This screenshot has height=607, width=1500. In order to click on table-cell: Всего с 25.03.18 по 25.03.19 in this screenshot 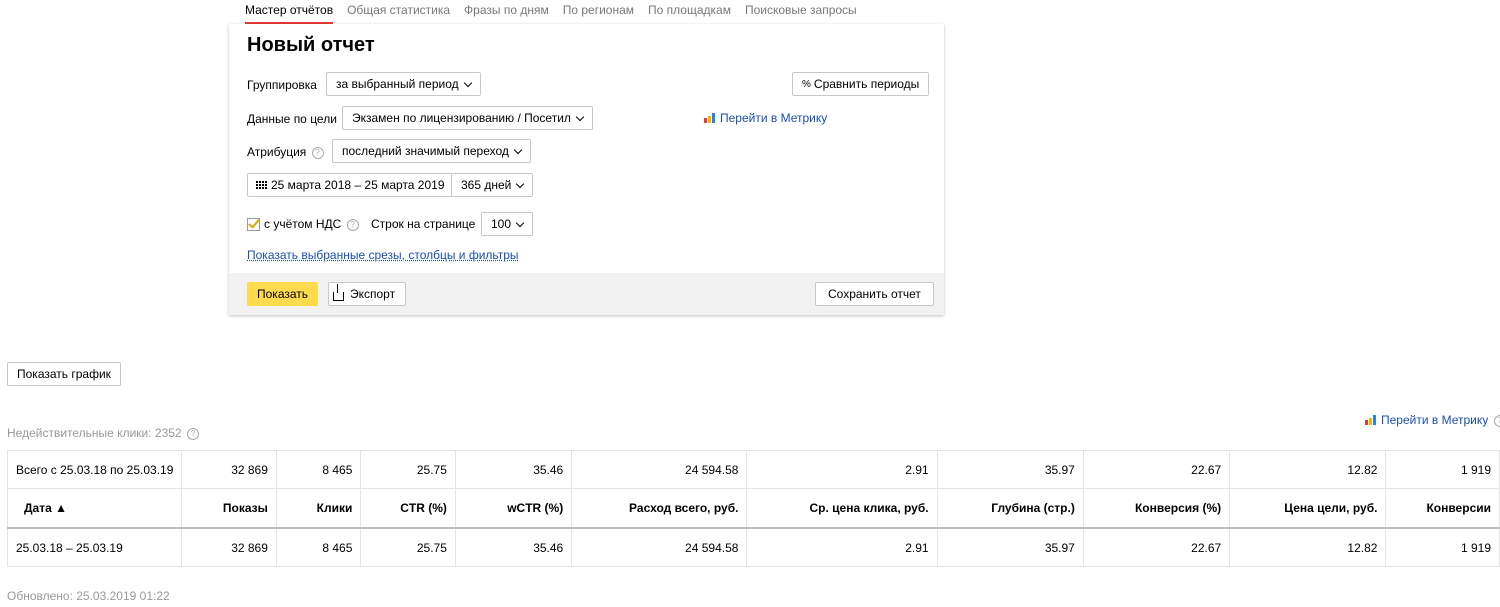, I will do `click(94, 469)`.